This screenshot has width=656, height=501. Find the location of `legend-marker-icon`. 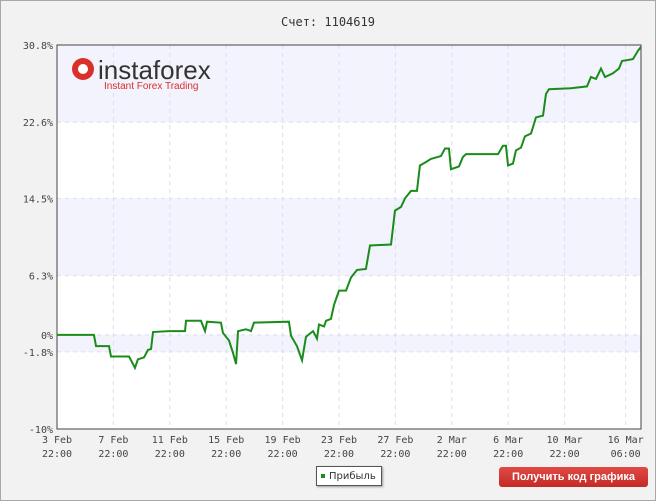

legend-marker-icon is located at coordinates (323, 476).